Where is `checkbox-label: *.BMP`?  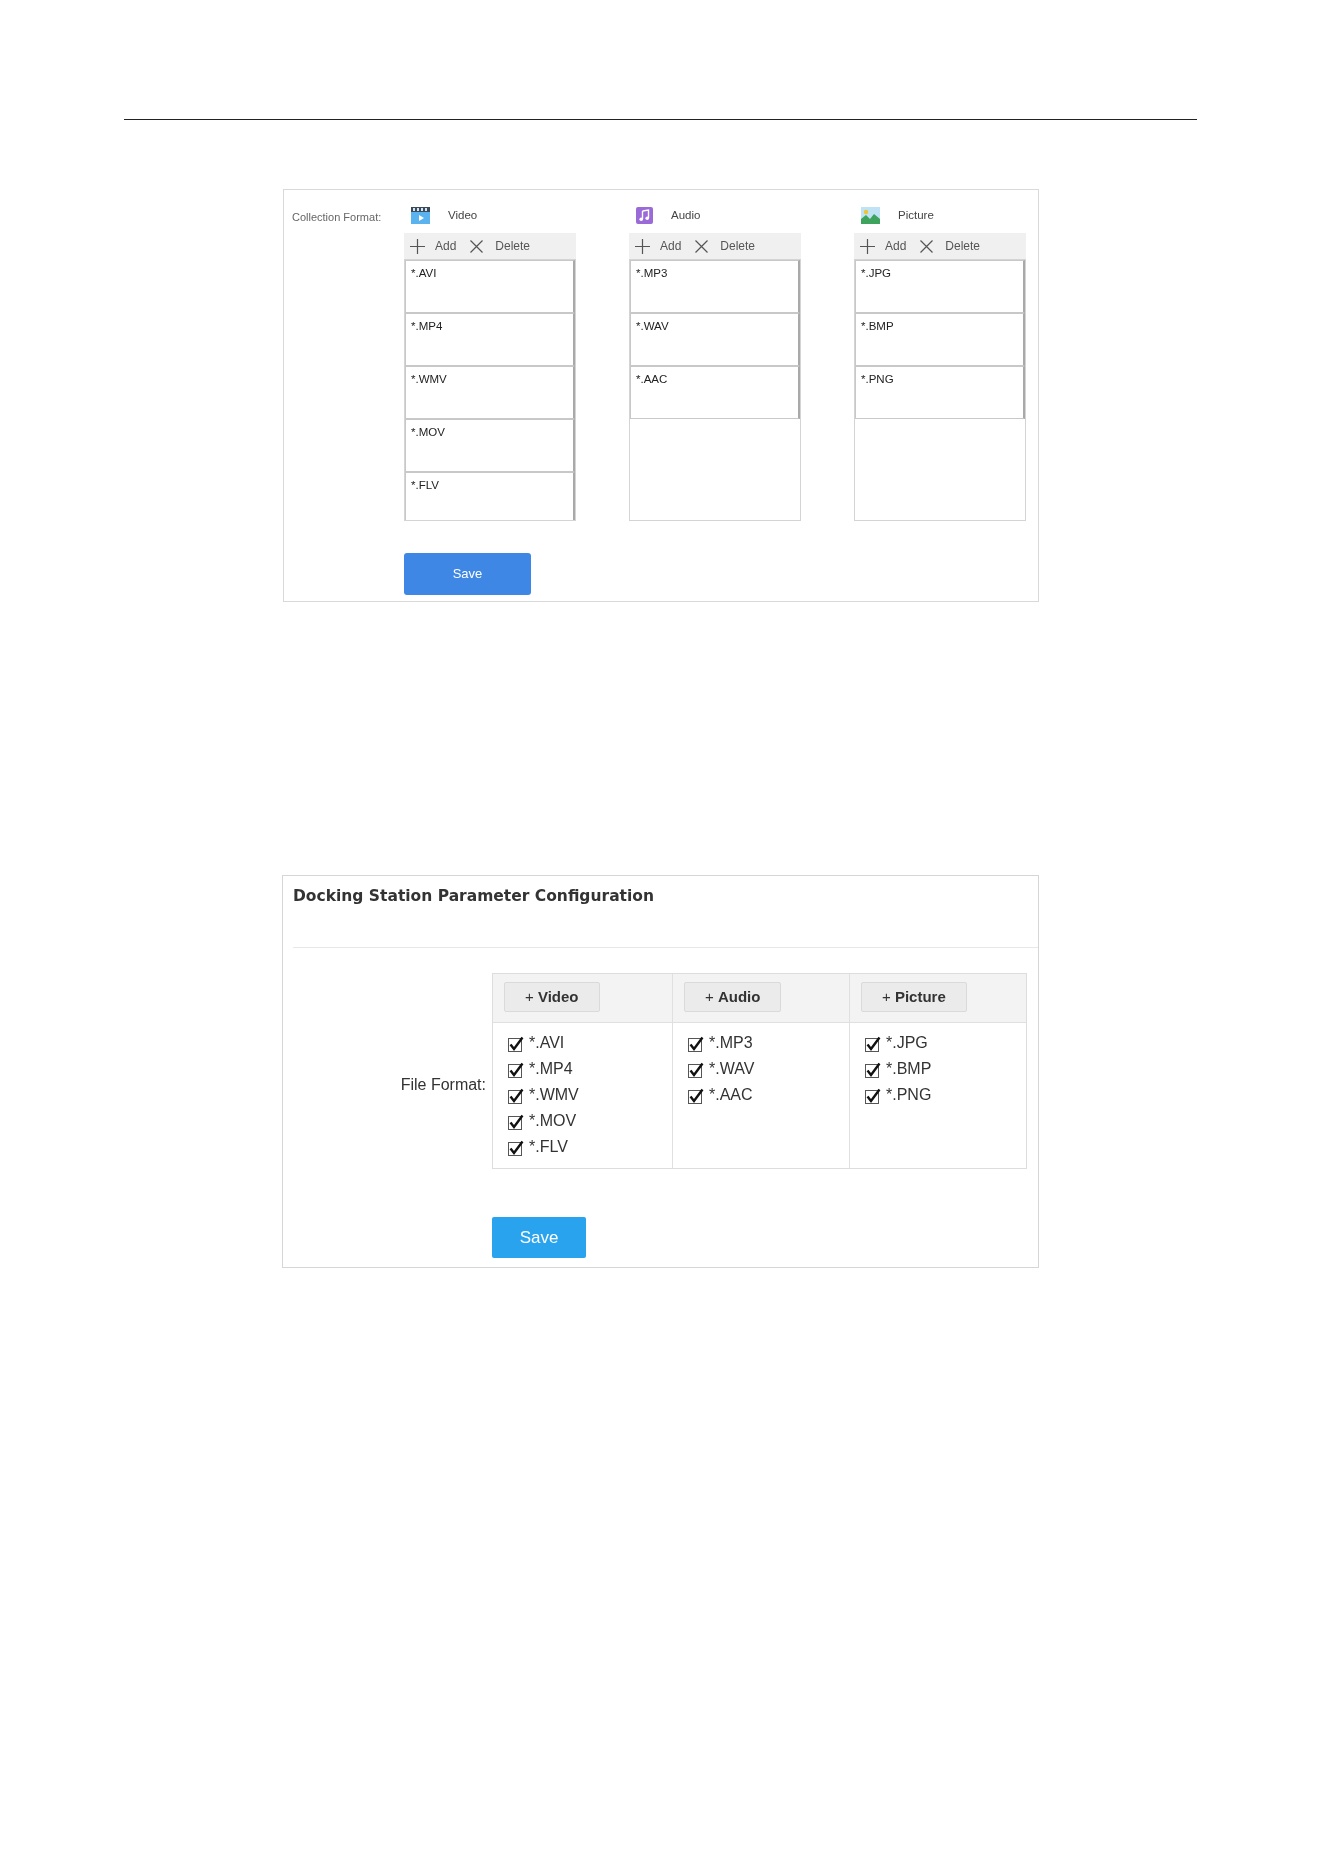
checkbox-label: *.BMP is located at coordinates (909, 1069).